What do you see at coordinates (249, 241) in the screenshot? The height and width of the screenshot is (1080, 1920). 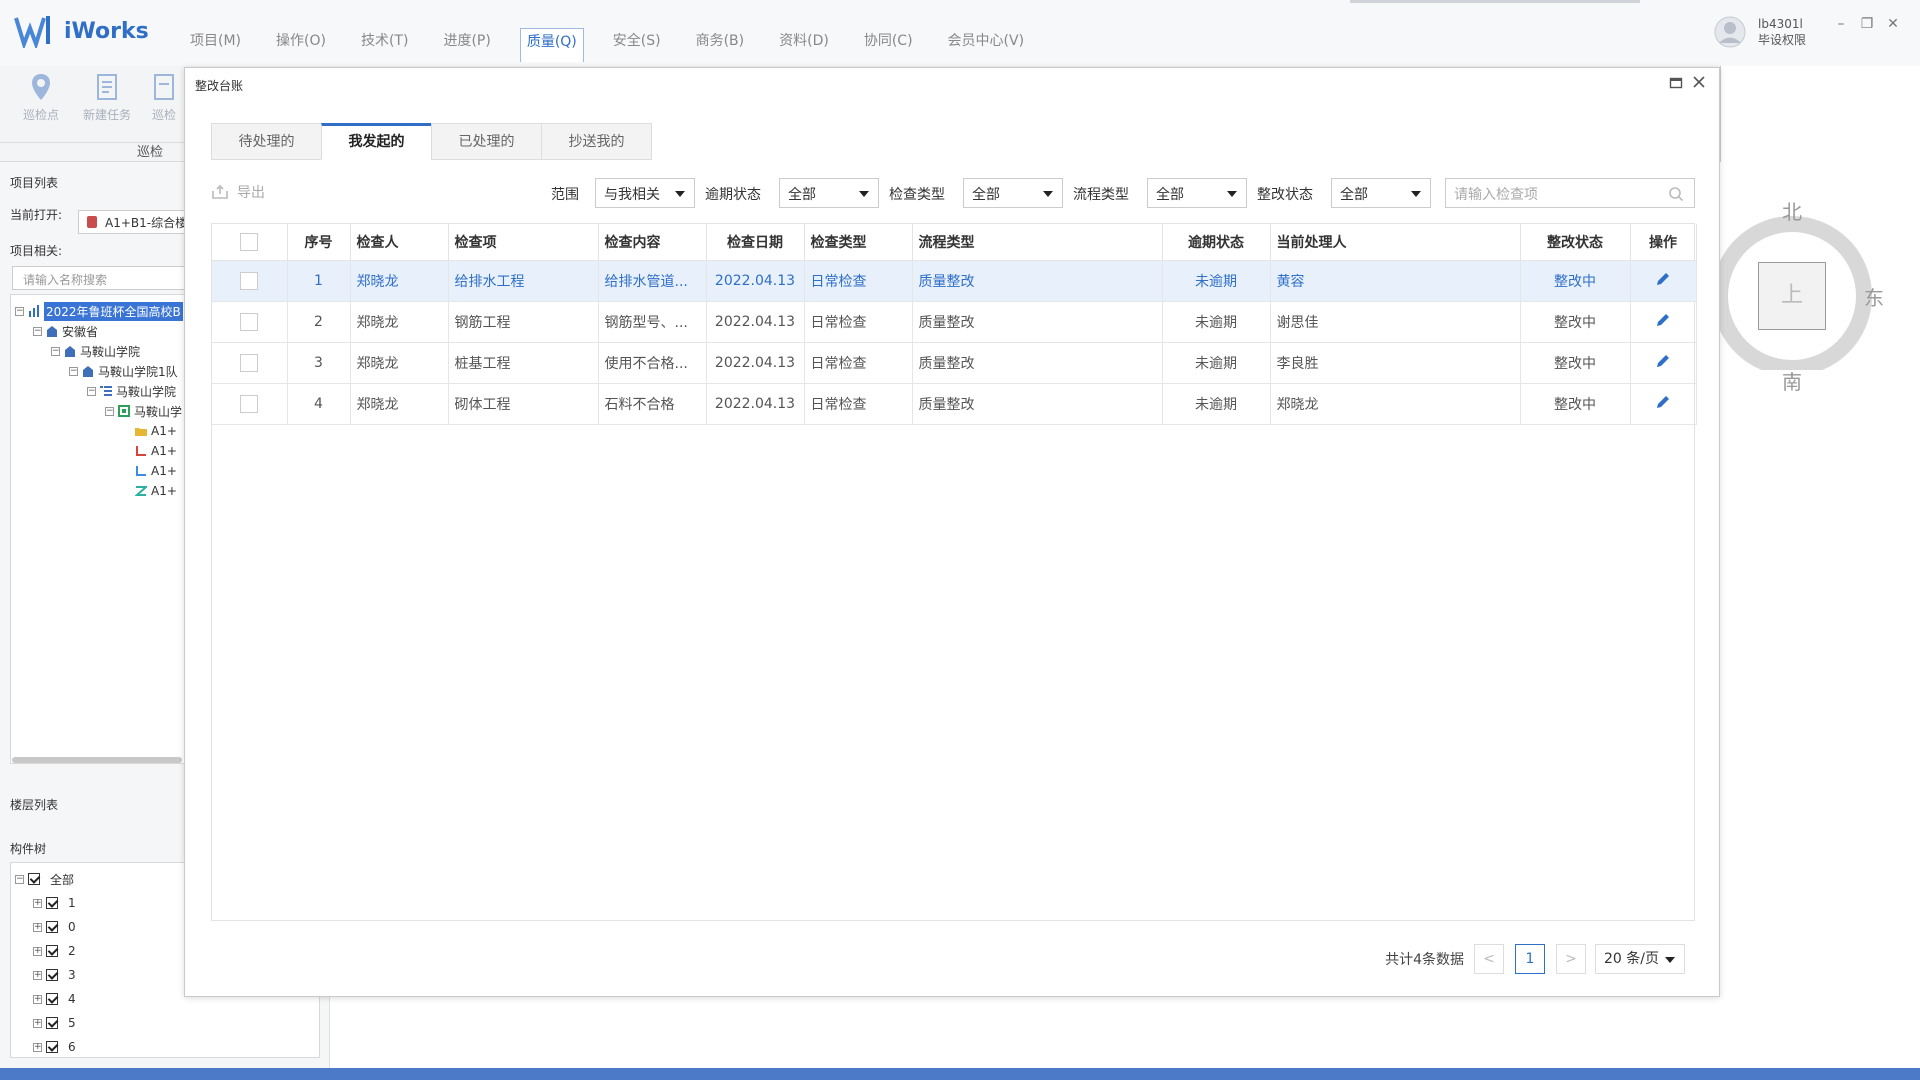 I see `select-all-checkbox` at bounding box center [249, 241].